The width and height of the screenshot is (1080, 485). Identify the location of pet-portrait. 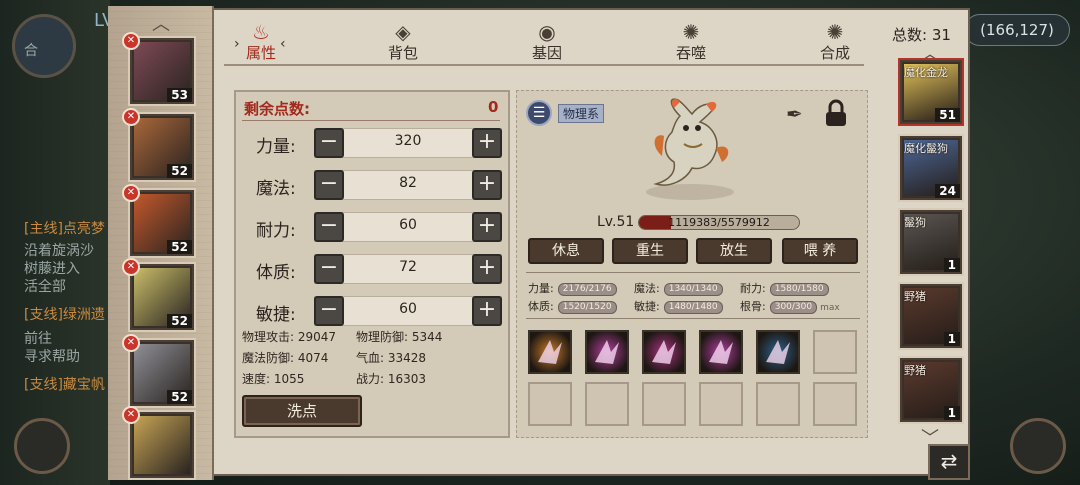
(690, 149).